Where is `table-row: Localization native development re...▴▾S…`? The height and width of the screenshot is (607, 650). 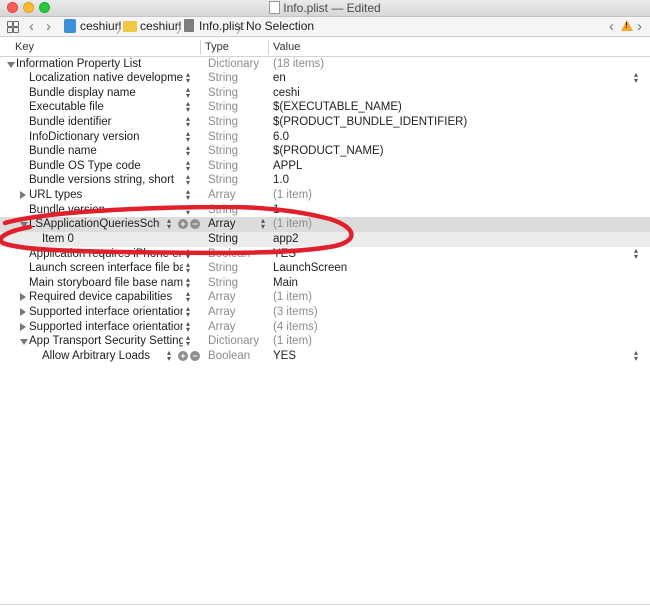
table-row: Localization native development re...▴▾S… is located at coordinates (325, 78).